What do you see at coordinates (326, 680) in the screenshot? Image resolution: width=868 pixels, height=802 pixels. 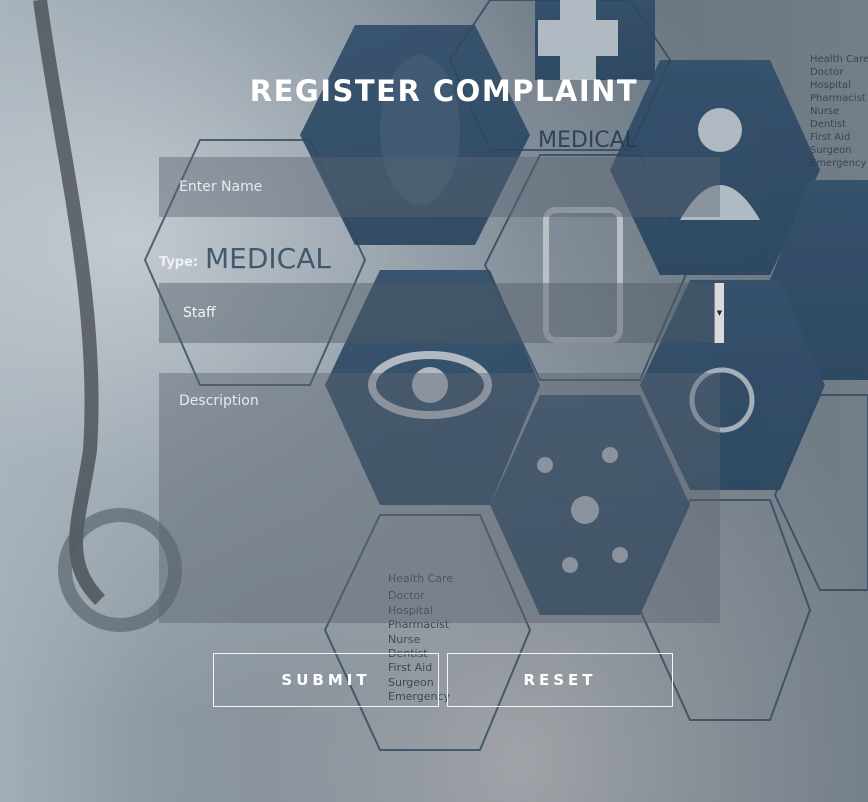 I see `submit-button: SUBMIT` at bounding box center [326, 680].